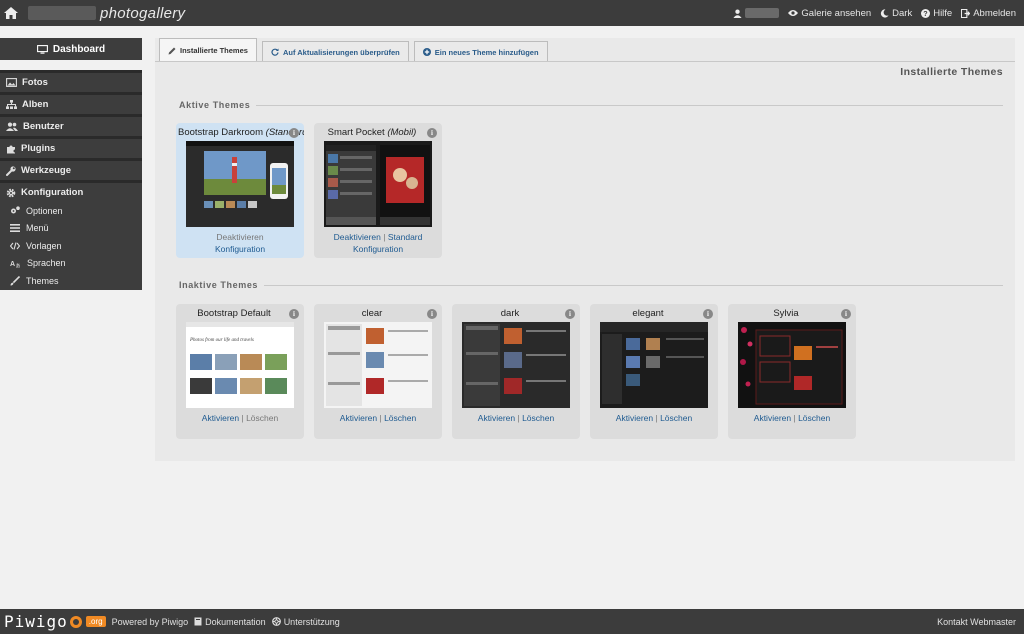 The width and height of the screenshot is (1024, 634). I want to click on submenu-item-menu: Menü, so click(71, 229).